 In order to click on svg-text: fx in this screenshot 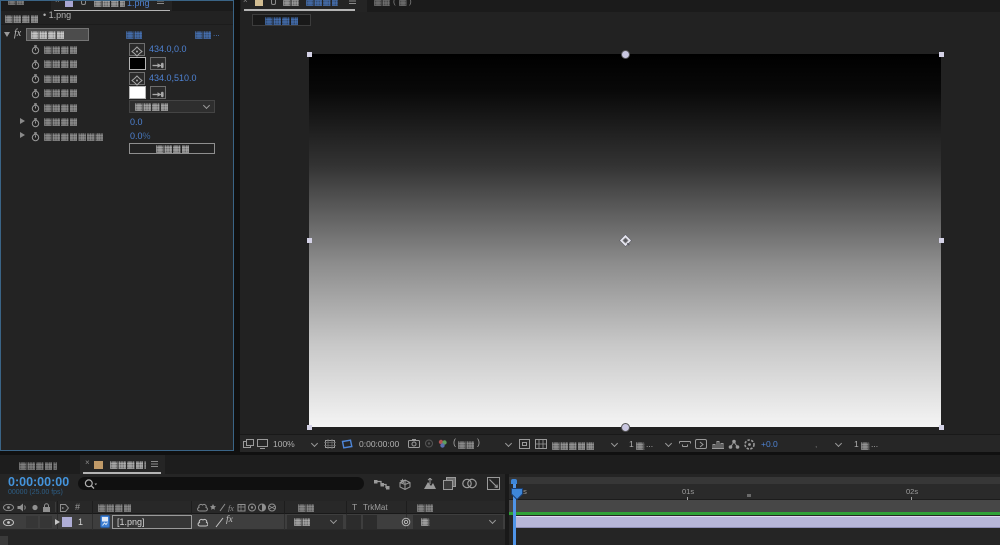, I will do `click(231, 508)`.